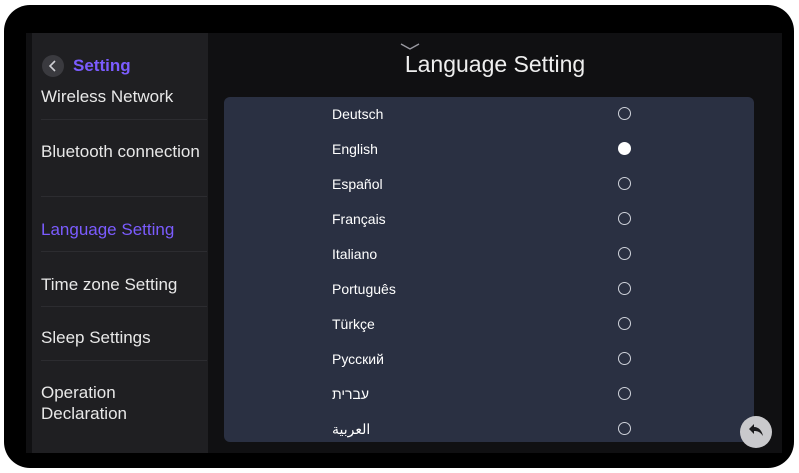  I want to click on chevron-left-icon, so click(53, 66).